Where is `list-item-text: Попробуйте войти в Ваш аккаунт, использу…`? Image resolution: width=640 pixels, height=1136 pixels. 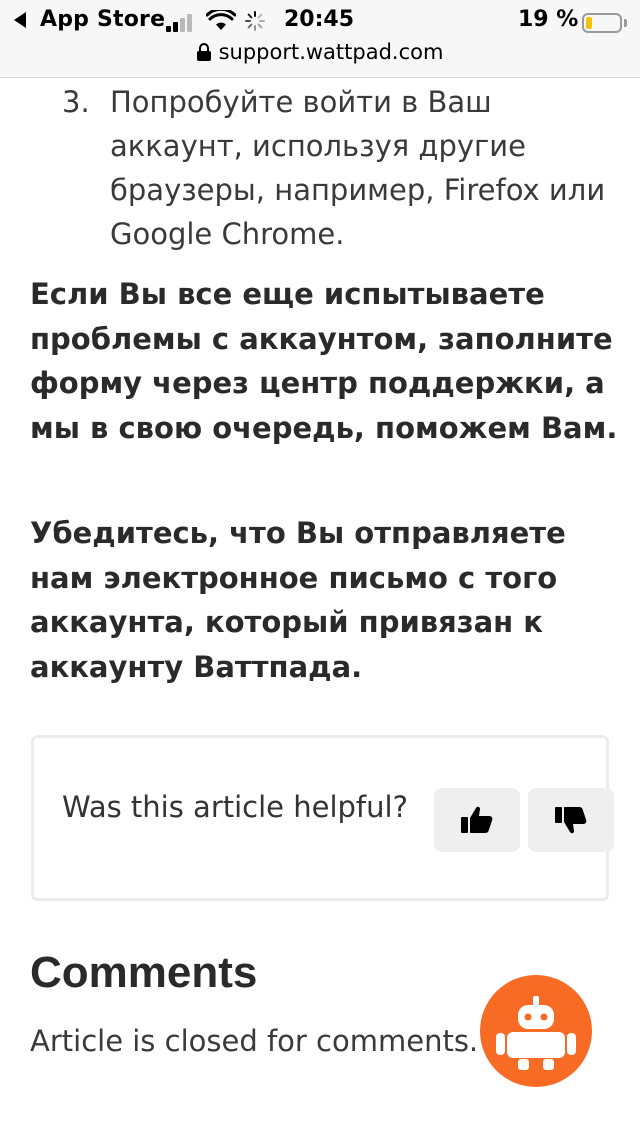 list-item-text: Попробуйте войти в Ваш аккаунт, использу… is located at coordinates (358, 168).